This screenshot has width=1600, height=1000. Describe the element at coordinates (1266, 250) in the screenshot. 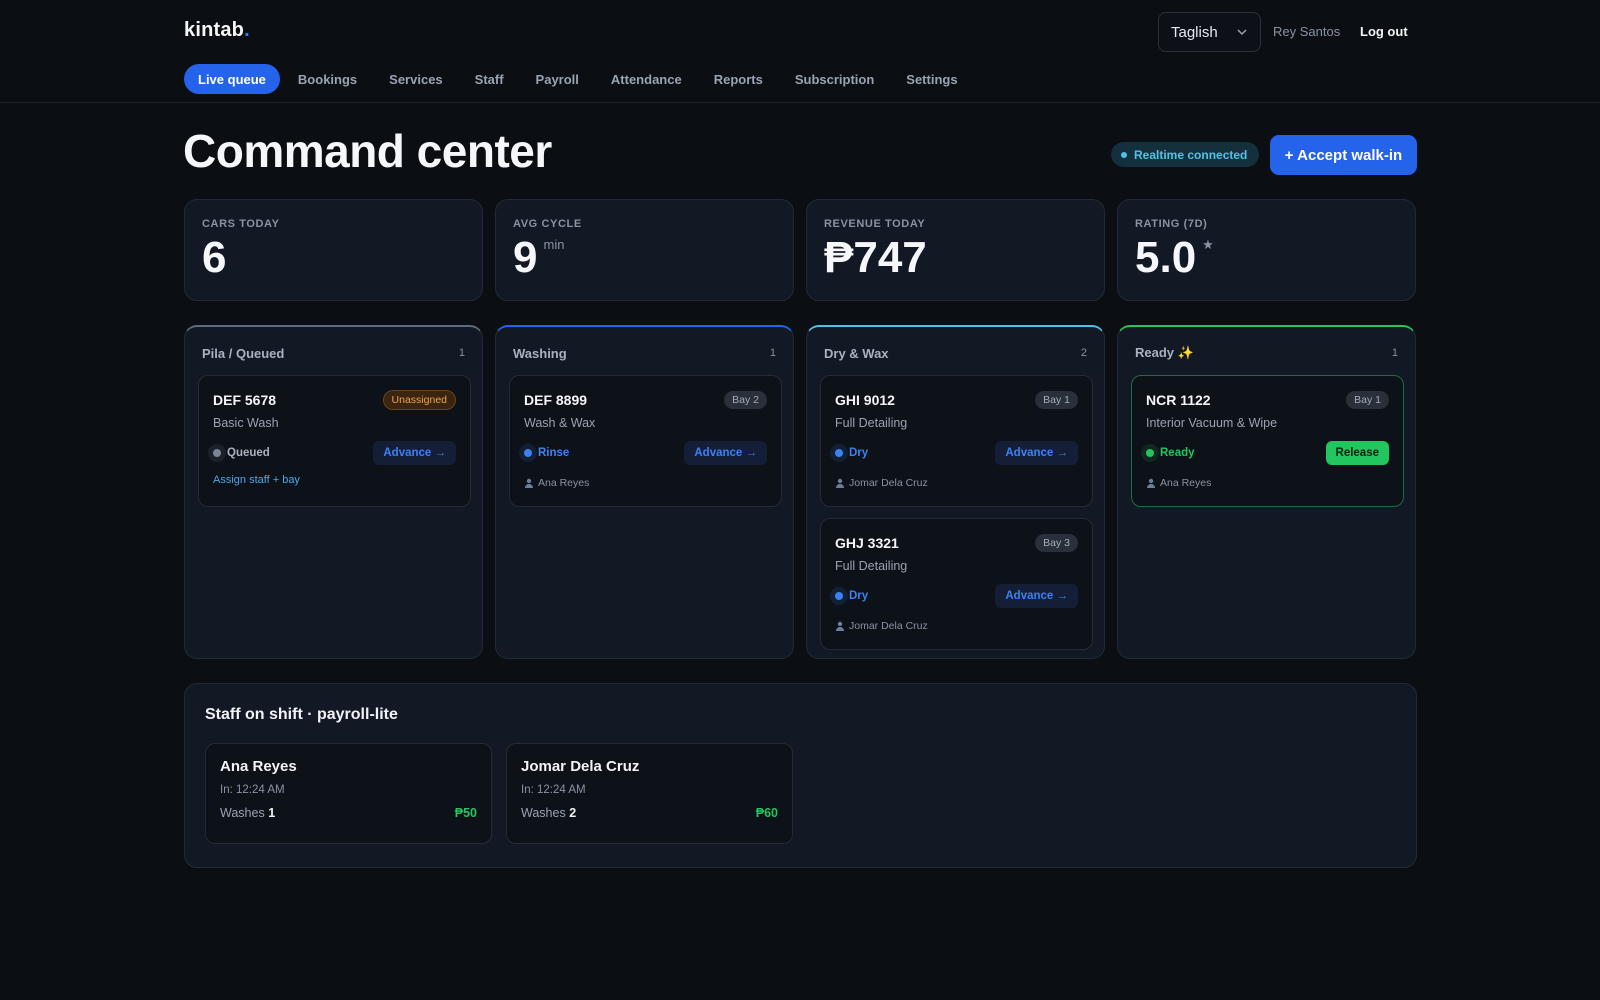

I see `stat-card-rating: RATING (7D) 5.0 ★` at that location.